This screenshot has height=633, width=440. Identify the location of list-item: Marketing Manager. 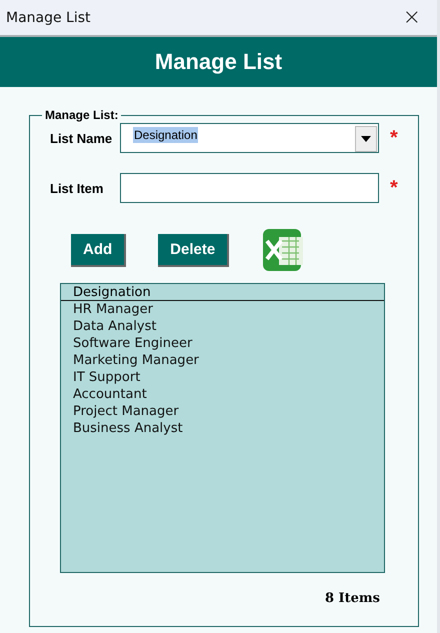
(222, 360).